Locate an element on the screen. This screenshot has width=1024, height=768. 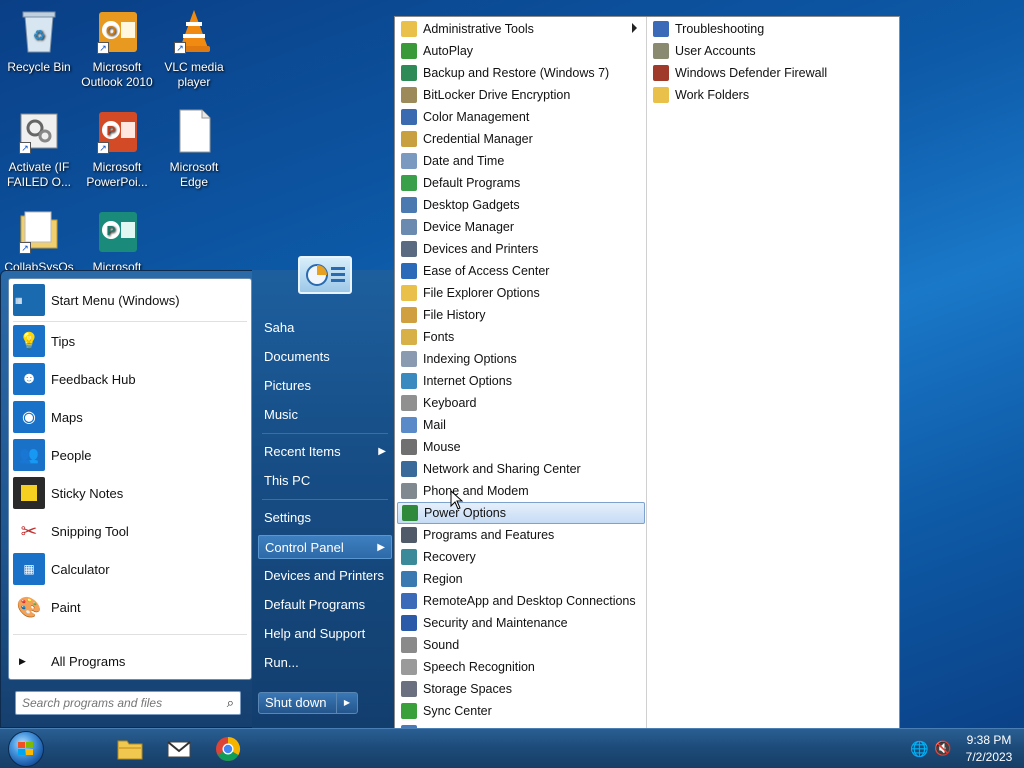
control-panel-item-label: Mail is located at coordinates (434, 425).